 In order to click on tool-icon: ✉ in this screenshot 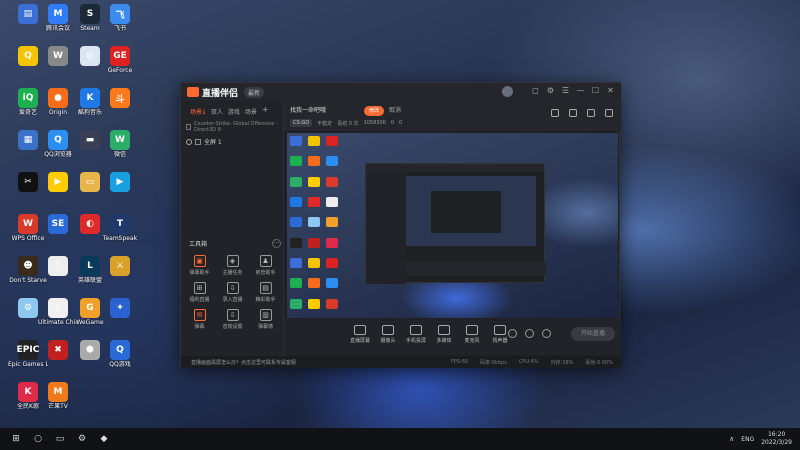, I will do `click(199, 315)`.